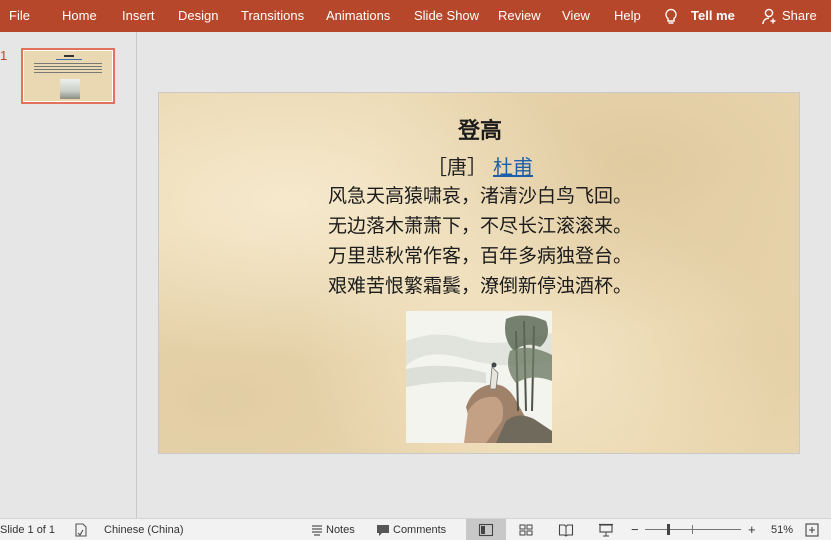  I want to click on tell-me-box: Tell me, so click(713, 16).